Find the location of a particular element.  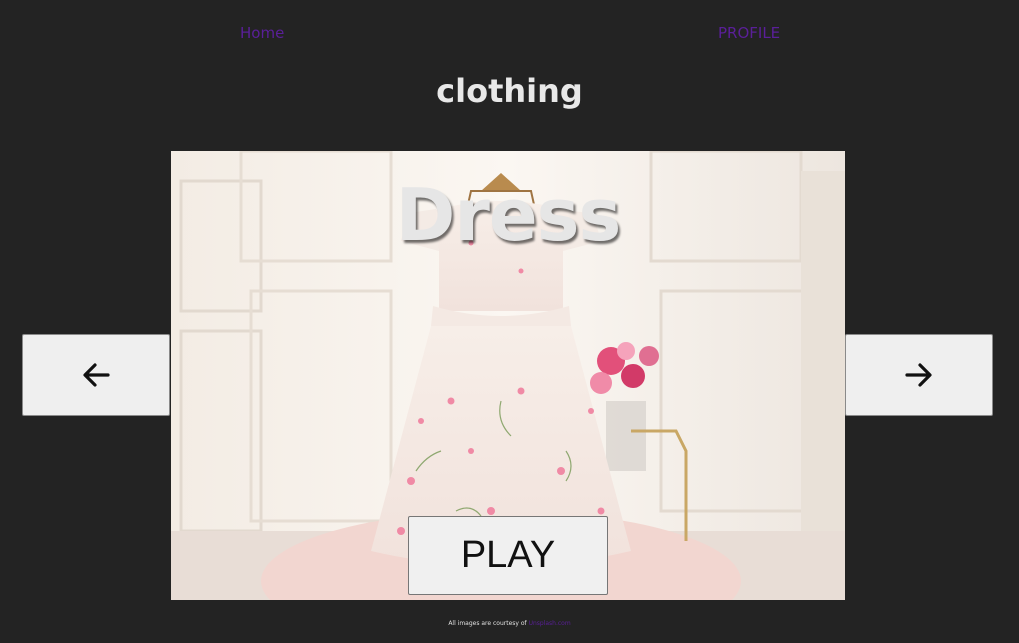

previous-button is located at coordinates (96, 375).